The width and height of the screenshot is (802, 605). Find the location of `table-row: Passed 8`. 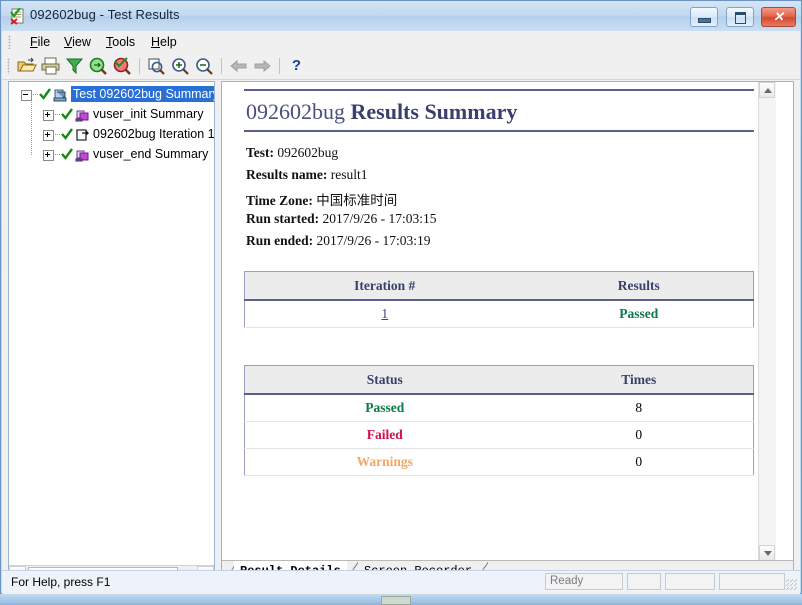

table-row: Passed 8 is located at coordinates (499, 408).